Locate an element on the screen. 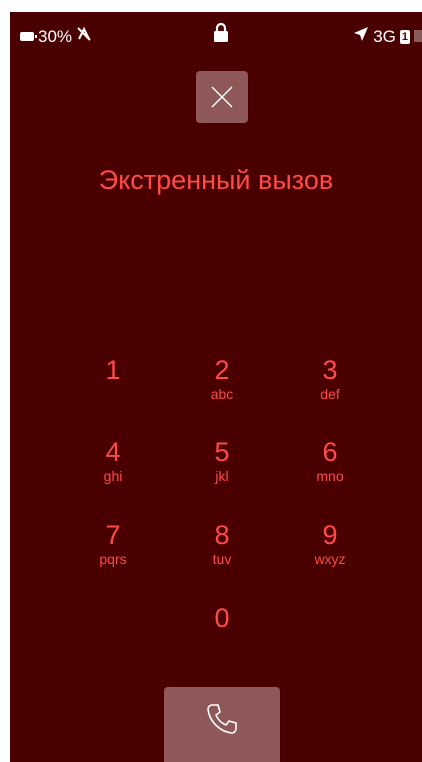 This screenshot has width=422, height=762. key-letters: ghi is located at coordinates (113, 476).